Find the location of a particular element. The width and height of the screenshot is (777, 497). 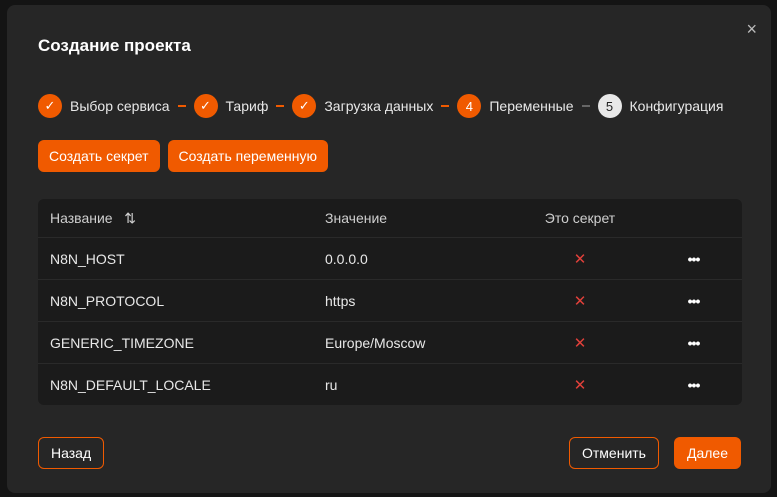

step-label: Загрузка данных is located at coordinates (379, 106).